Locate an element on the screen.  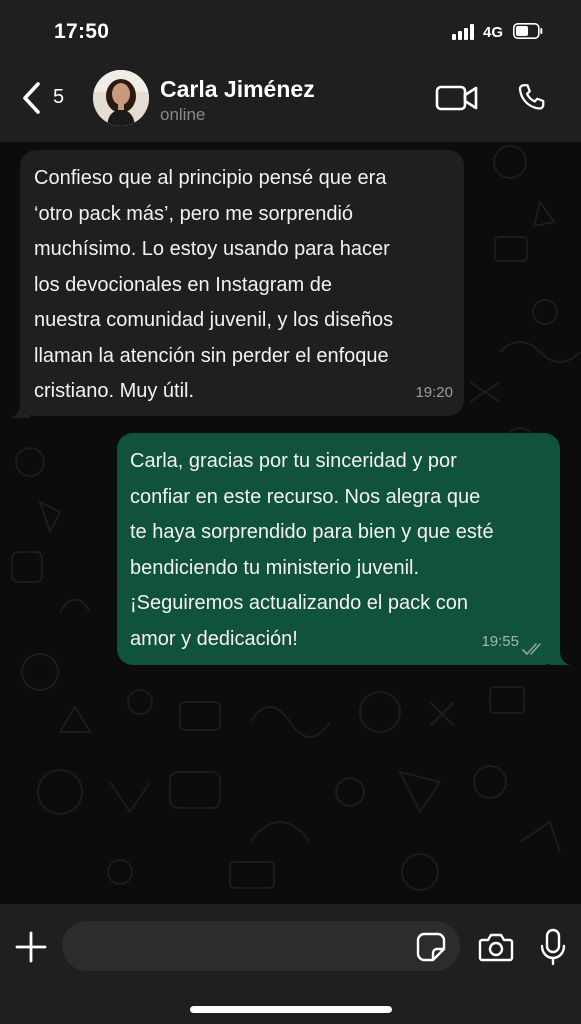
contact-status: online is located at coordinates (183, 114).